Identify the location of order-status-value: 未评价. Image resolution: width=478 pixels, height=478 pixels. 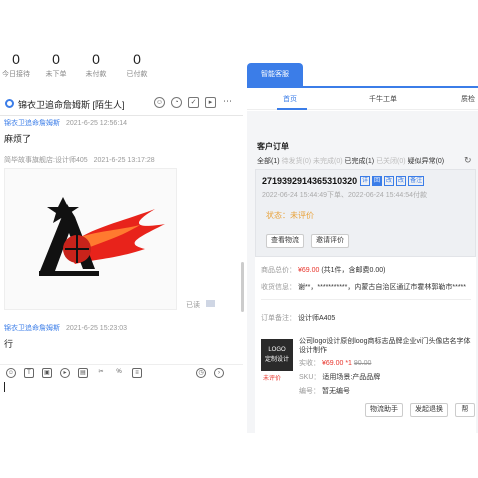
(302, 215).